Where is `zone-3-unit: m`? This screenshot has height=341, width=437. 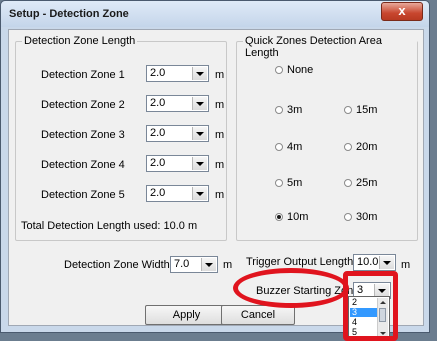 zone-3-unit: m is located at coordinates (220, 135).